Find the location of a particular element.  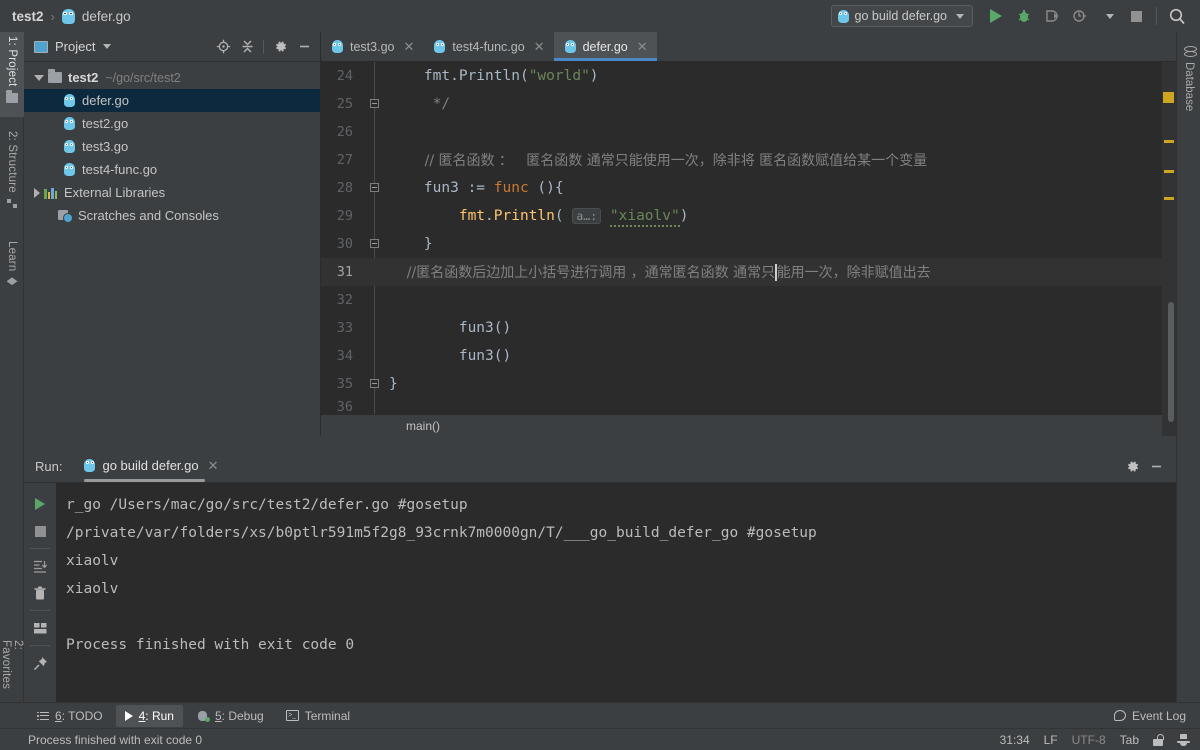

editor-breadcrumb-main: main() is located at coordinates (423, 426).